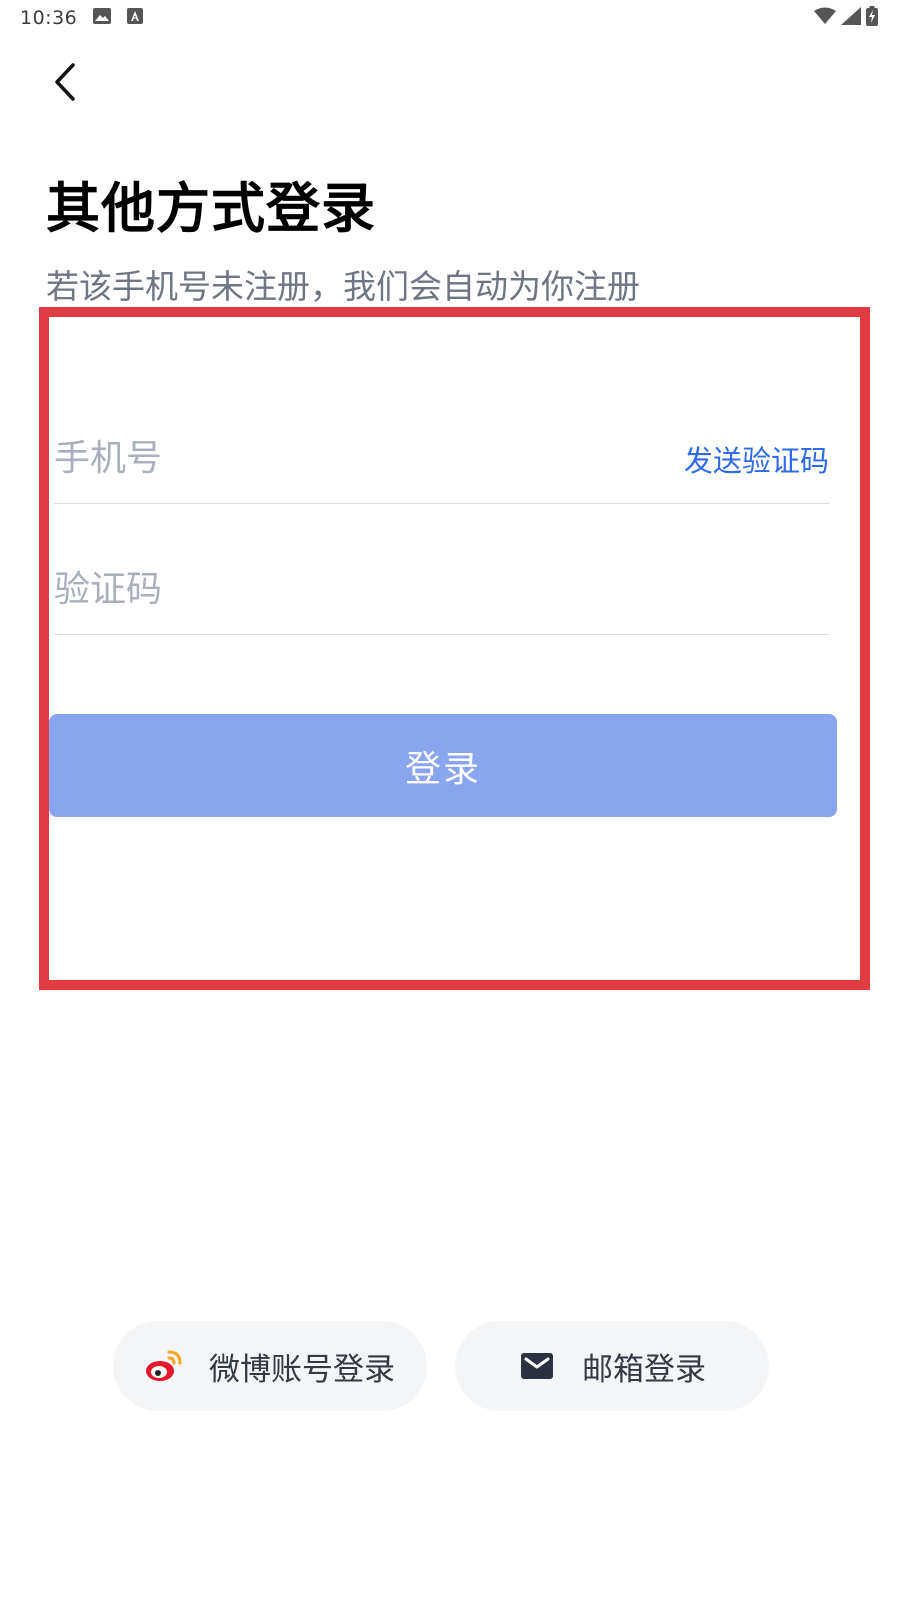 This screenshot has height=1600, width=900. I want to click on status-bar: 10:36, so click(450, 18).